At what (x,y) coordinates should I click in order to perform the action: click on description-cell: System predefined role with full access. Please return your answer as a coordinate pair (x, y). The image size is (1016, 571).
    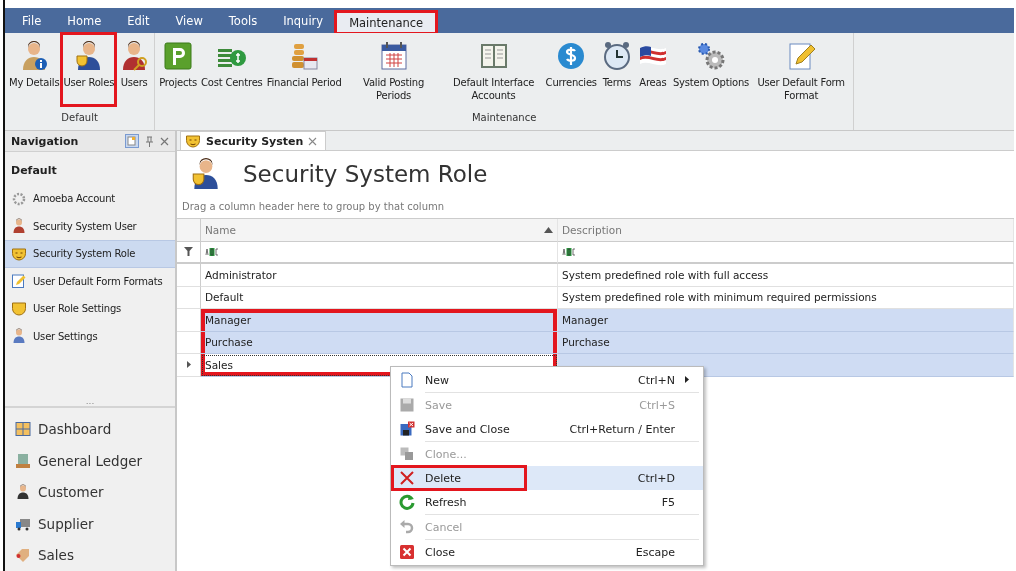
    Looking at the image, I should click on (786, 275).